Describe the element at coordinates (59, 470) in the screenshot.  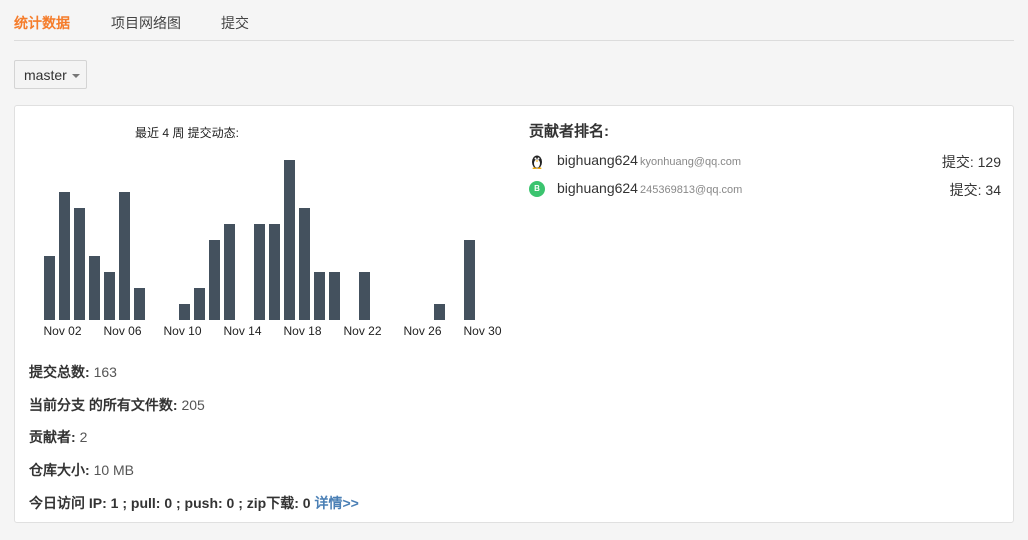
I see `stat-repo-size-label: 仓库大小:` at that location.